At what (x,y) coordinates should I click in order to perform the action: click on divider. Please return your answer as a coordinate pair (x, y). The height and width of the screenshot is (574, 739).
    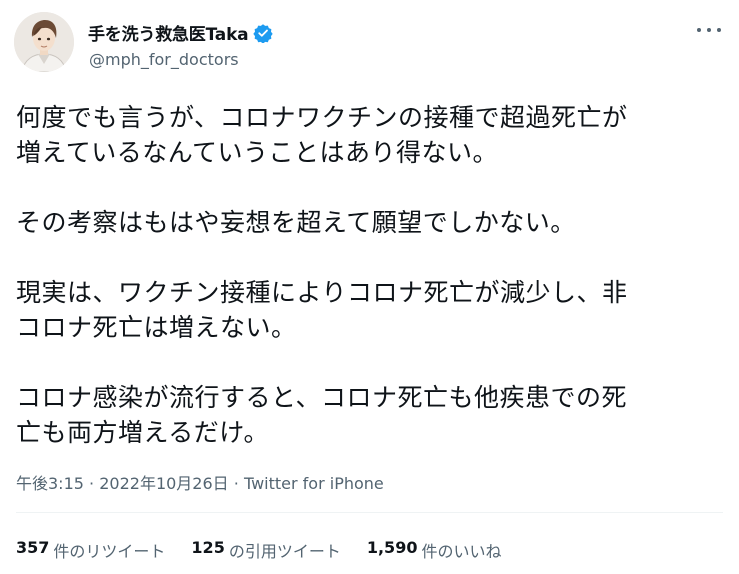
    Looking at the image, I should click on (369, 512).